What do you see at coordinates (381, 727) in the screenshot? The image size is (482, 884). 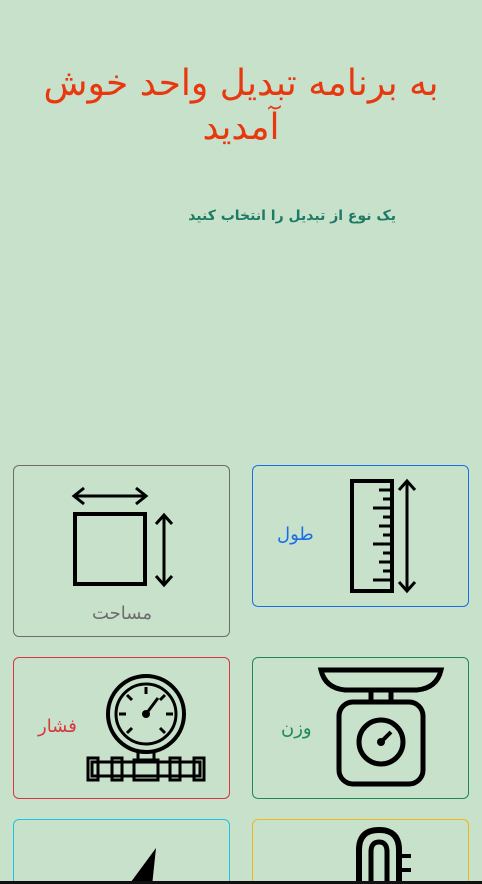 I see `scale-icon` at bounding box center [381, 727].